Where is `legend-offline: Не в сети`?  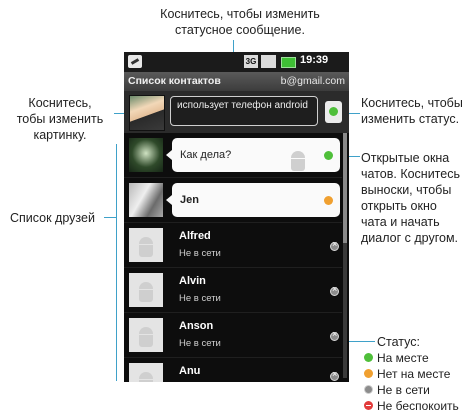
legend-offline: Не в сети is located at coordinates (403, 390).